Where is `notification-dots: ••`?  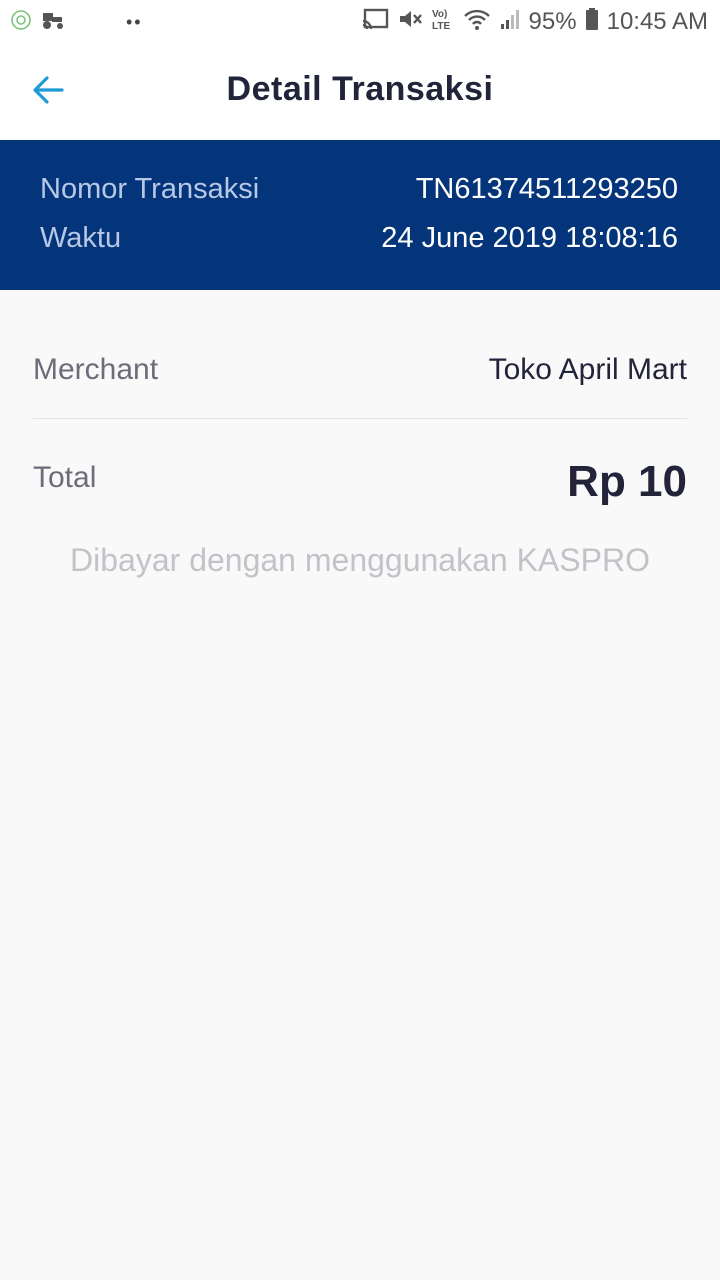
notification-dots: •• is located at coordinates (134, 21).